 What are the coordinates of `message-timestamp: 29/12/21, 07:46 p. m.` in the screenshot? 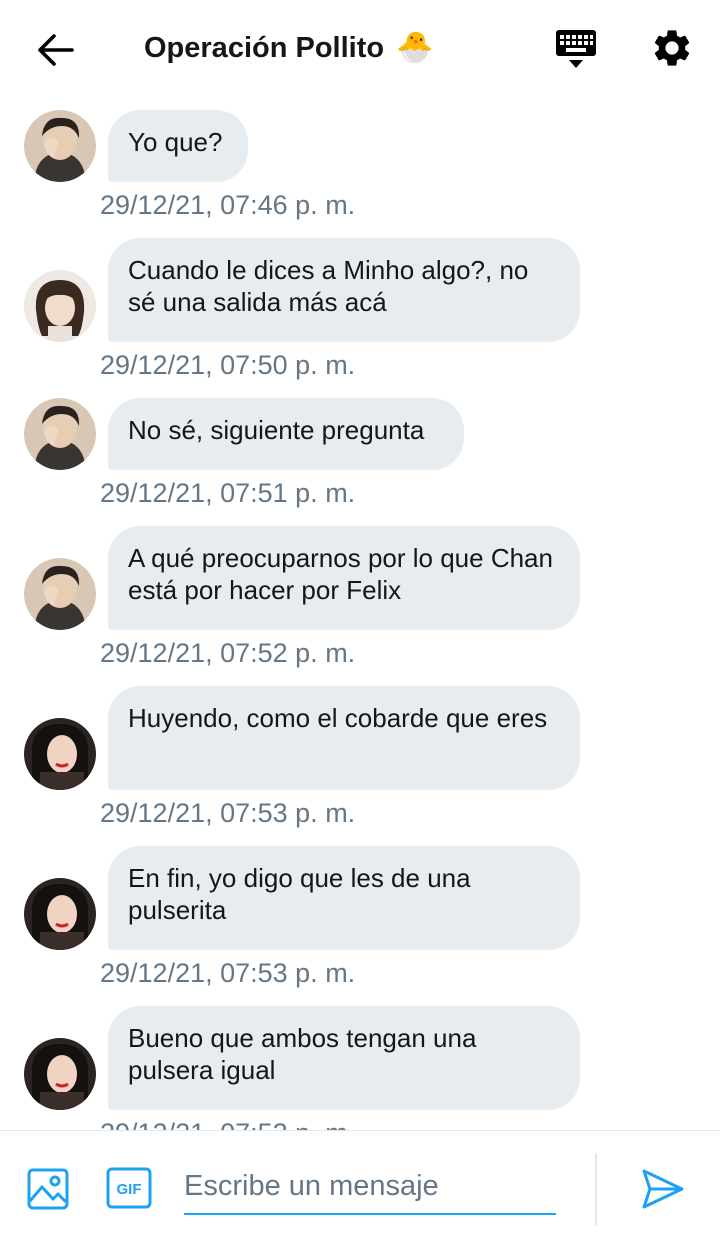 It's located at (228, 205).